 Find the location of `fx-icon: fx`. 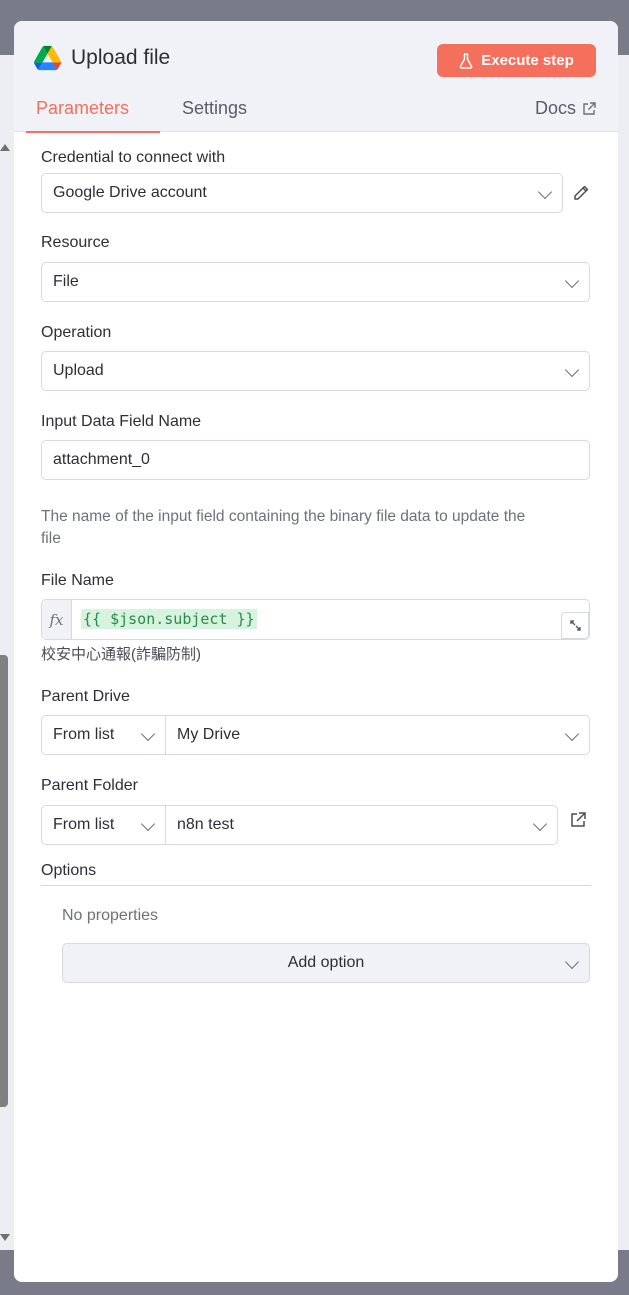

fx-icon: fx is located at coordinates (57, 619).